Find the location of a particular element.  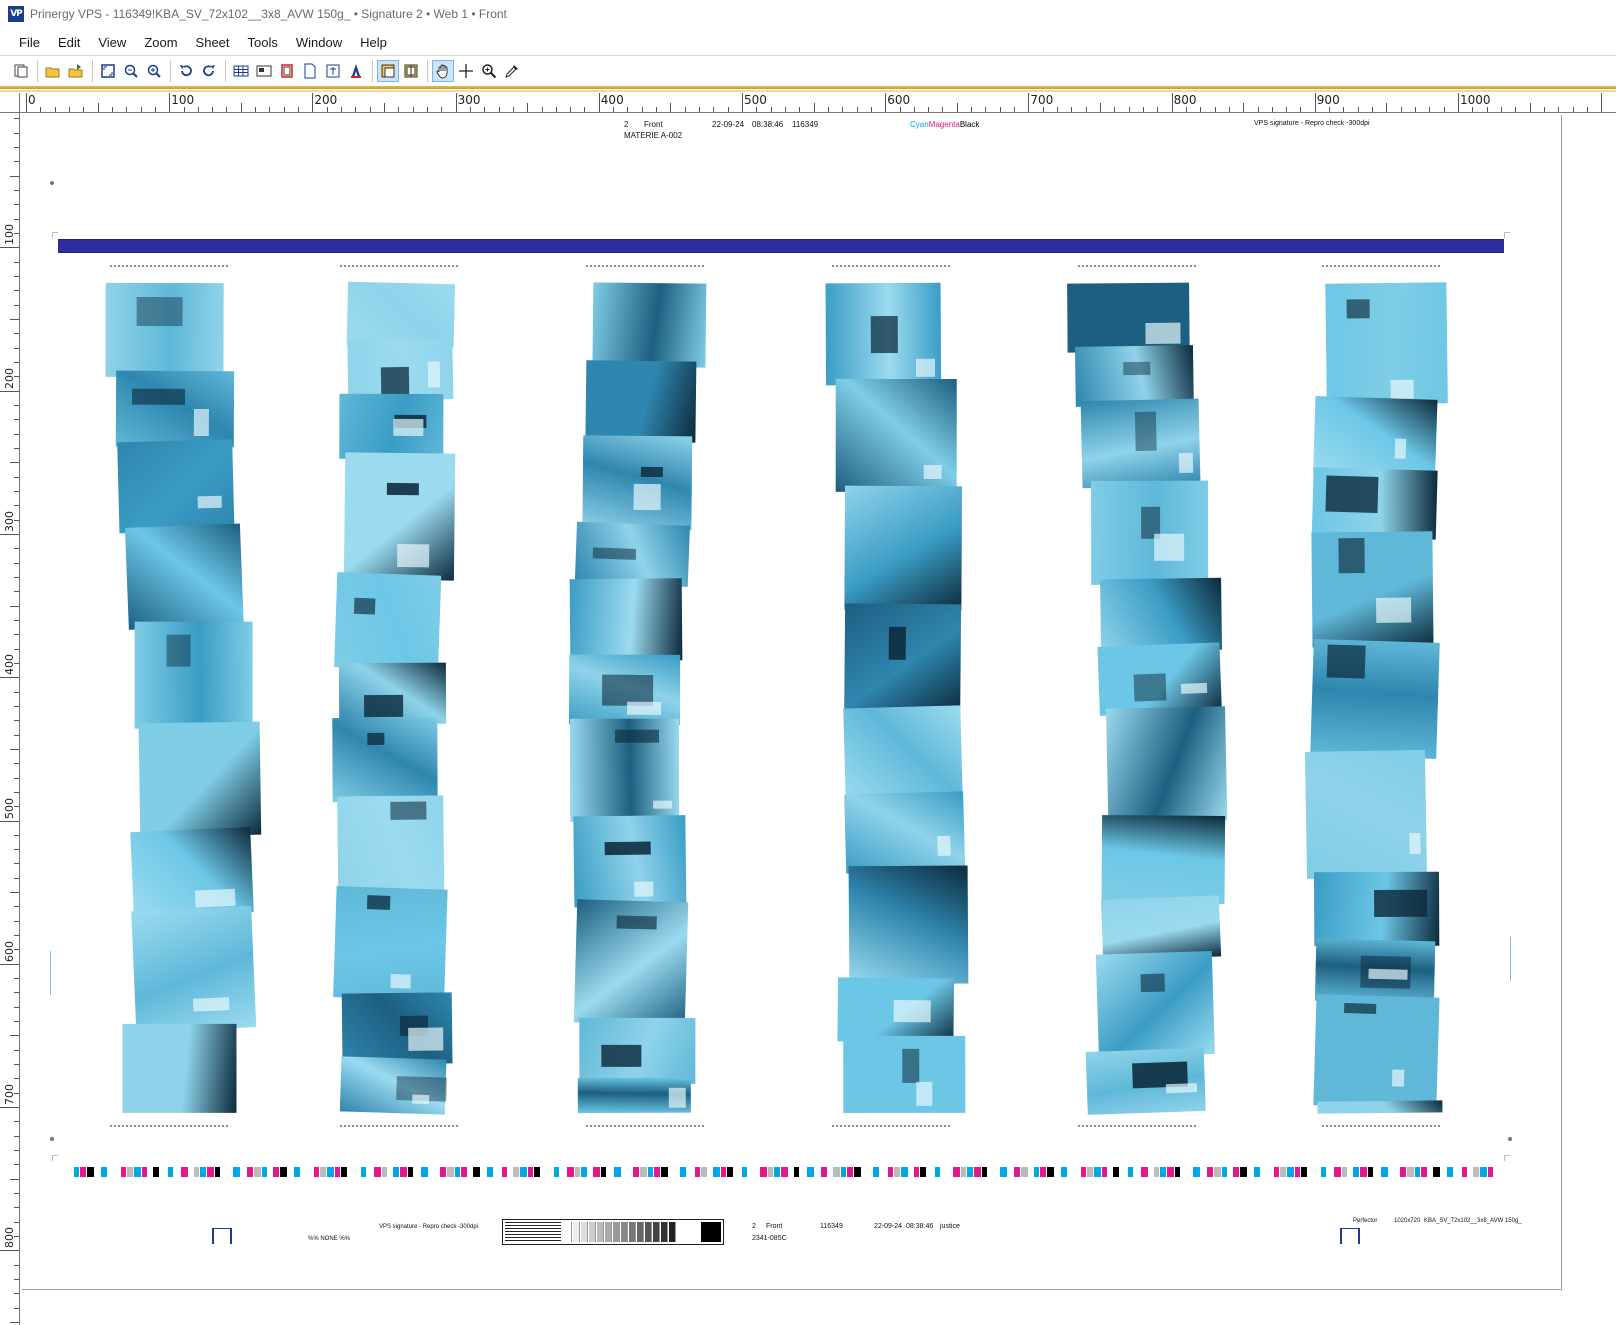

select-split-button is located at coordinates (411, 71).